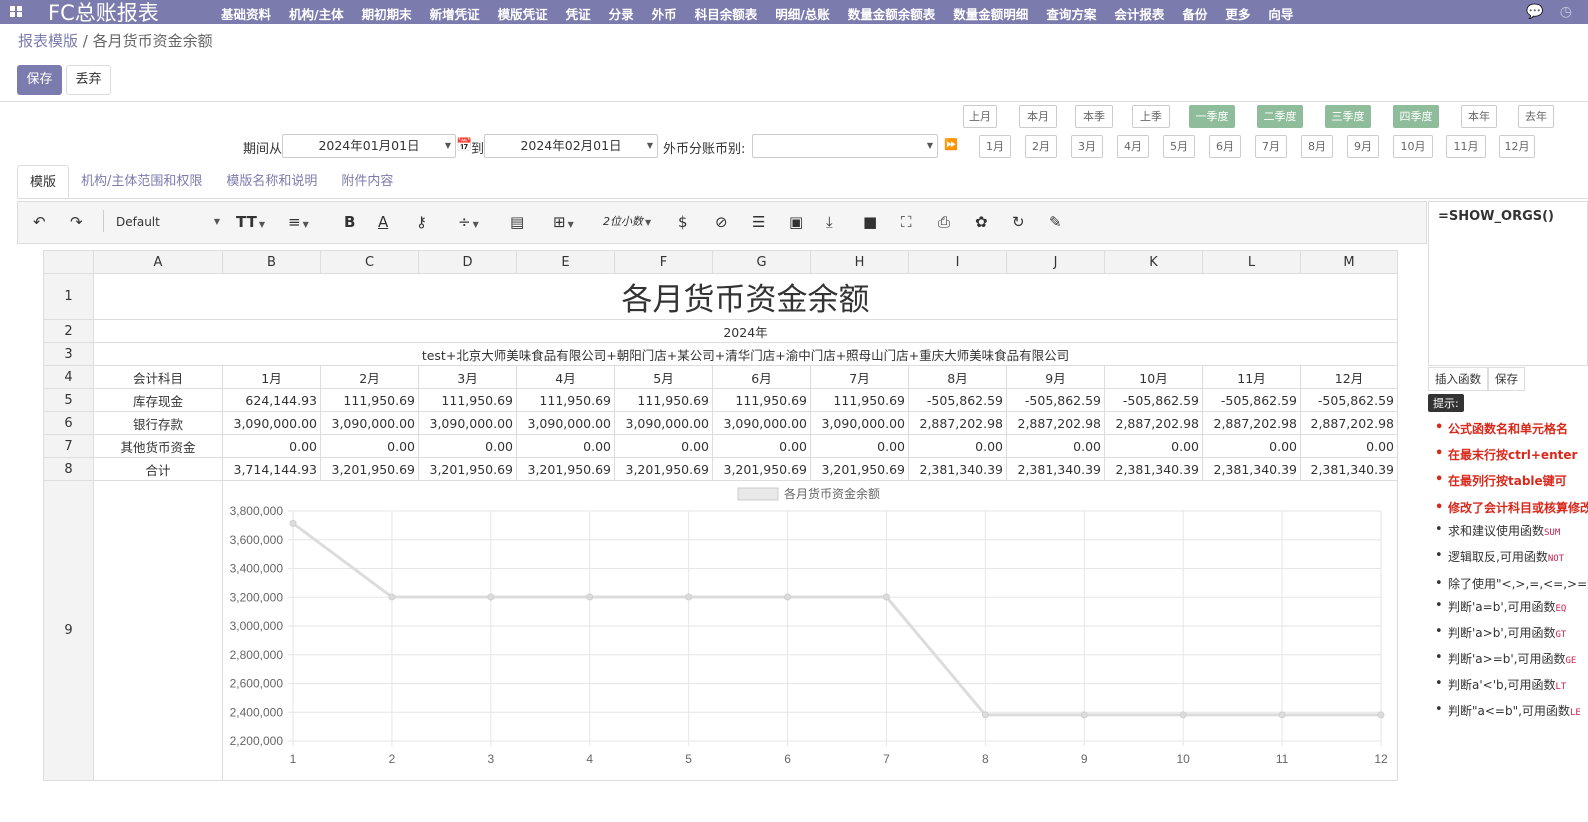 Image resolution: width=1588 pixels, height=822 pixels. What do you see at coordinates (664, 13) in the screenshot?
I see `menu-item: 外币` at bounding box center [664, 13].